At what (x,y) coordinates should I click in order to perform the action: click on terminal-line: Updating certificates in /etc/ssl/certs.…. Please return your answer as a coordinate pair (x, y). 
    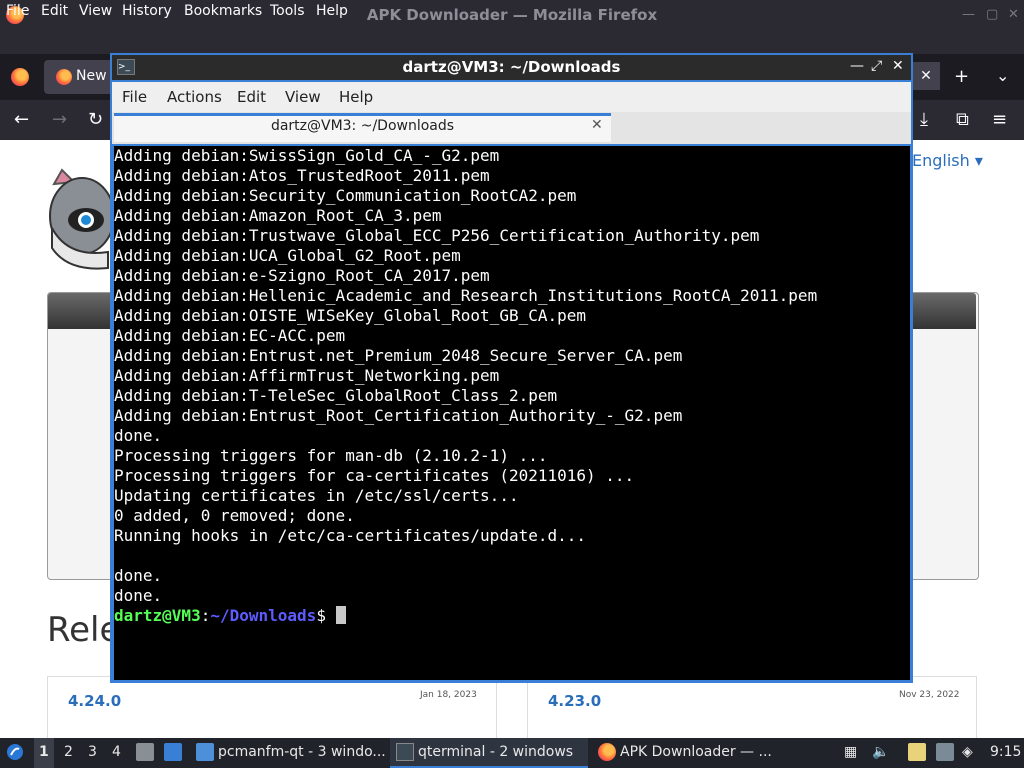
    Looking at the image, I should click on (316, 495).